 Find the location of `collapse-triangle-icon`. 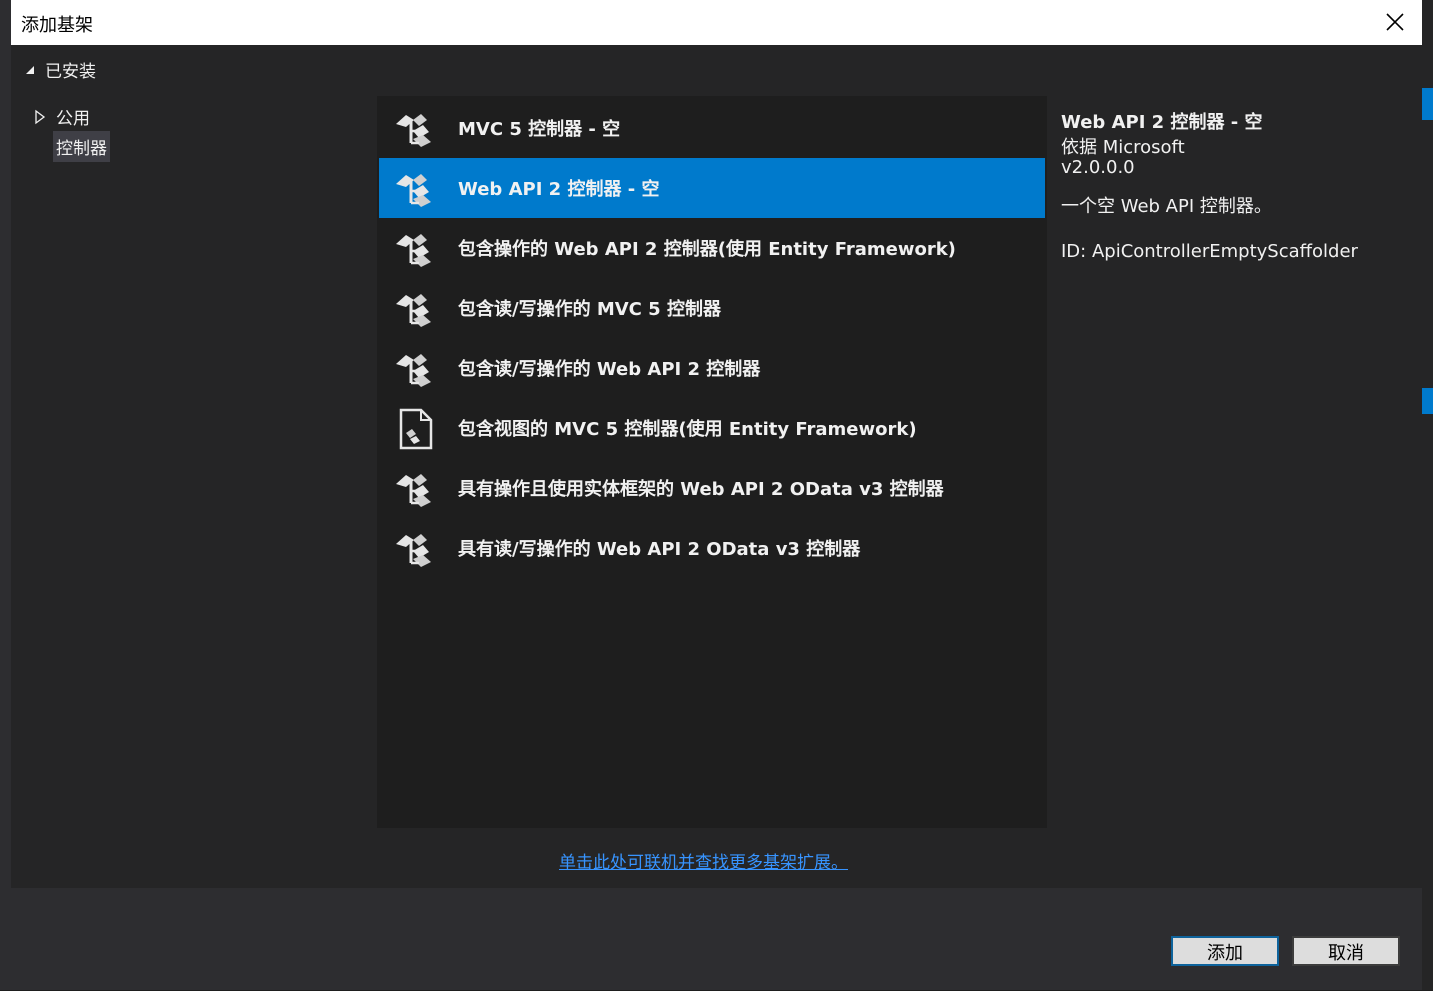

collapse-triangle-icon is located at coordinates (30, 69).